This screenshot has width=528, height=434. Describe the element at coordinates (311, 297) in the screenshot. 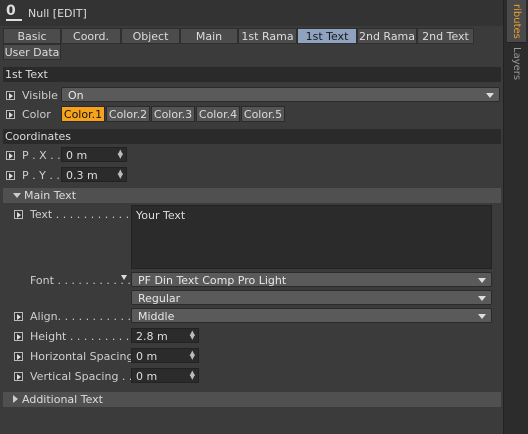

I see `font-style-dropdown: Regular` at that location.